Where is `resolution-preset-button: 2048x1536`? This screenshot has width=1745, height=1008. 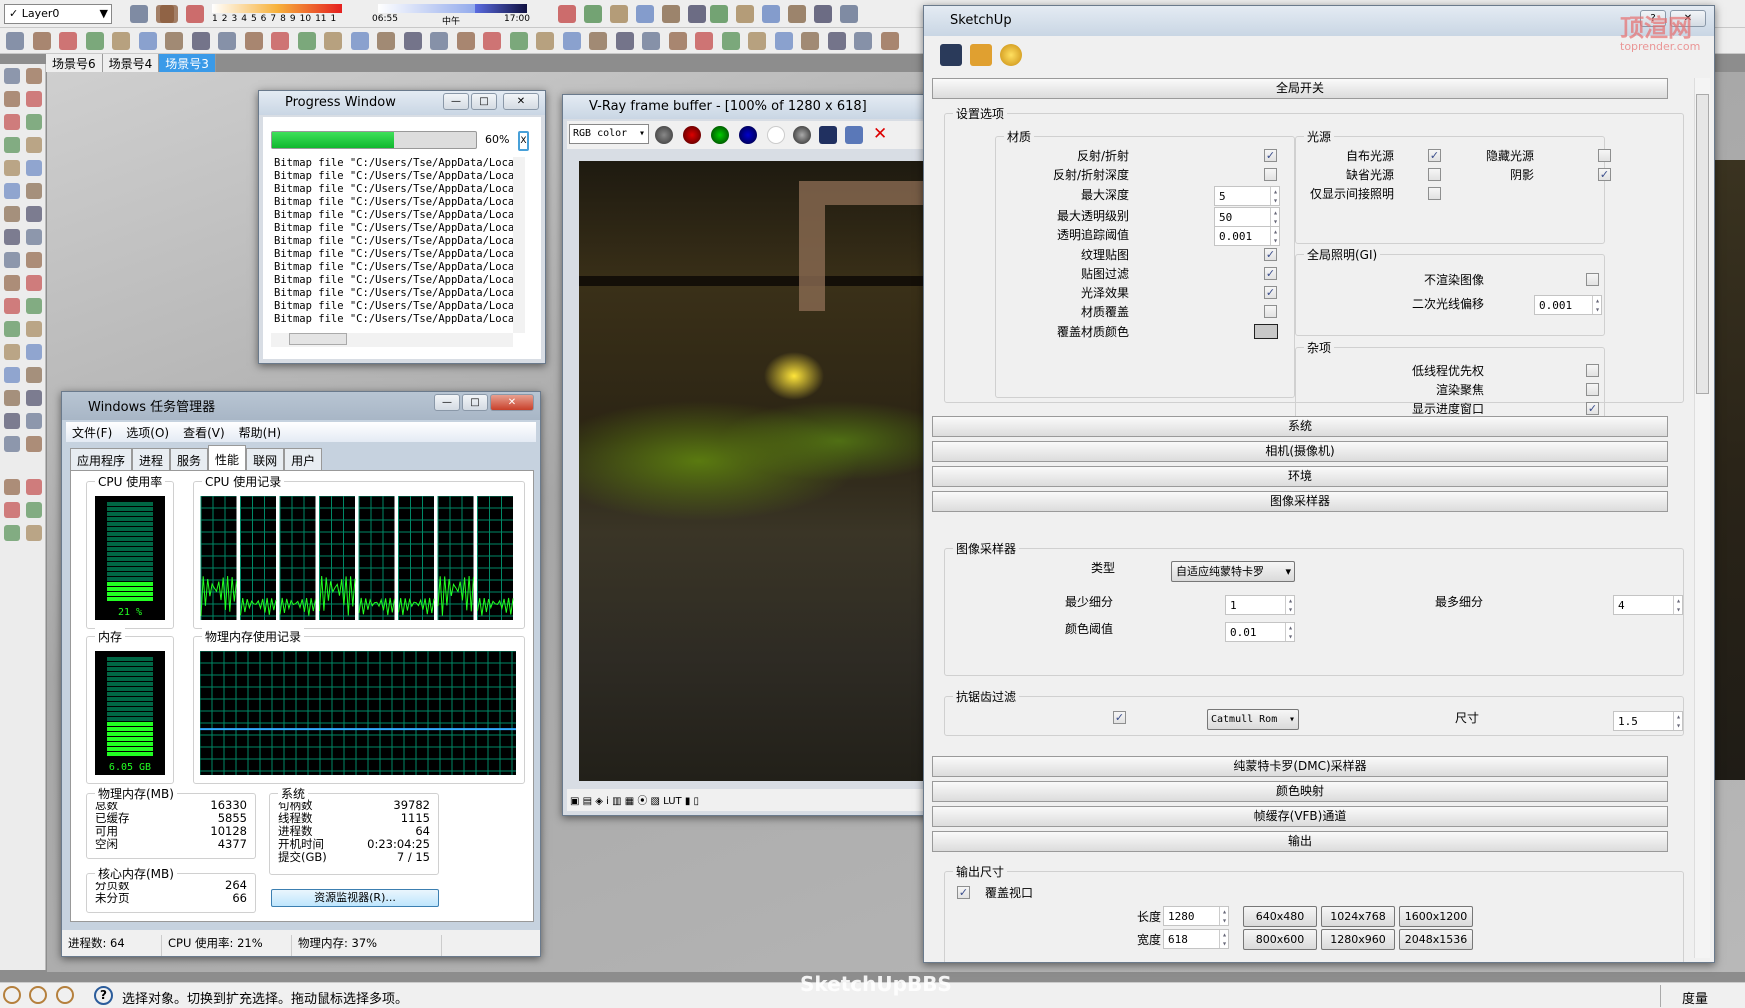
resolution-preset-button: 2048x1536 is located at coordinates (1436, 939).